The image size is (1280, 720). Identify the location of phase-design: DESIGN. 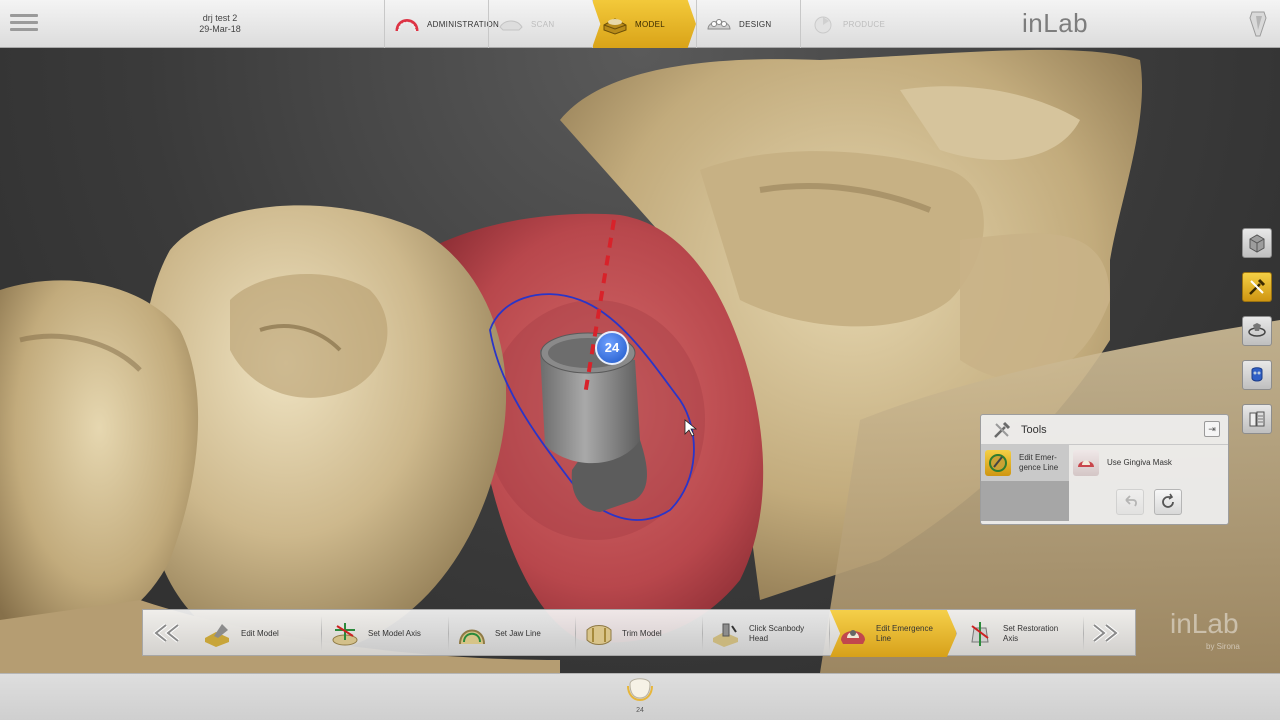
(748, 24).